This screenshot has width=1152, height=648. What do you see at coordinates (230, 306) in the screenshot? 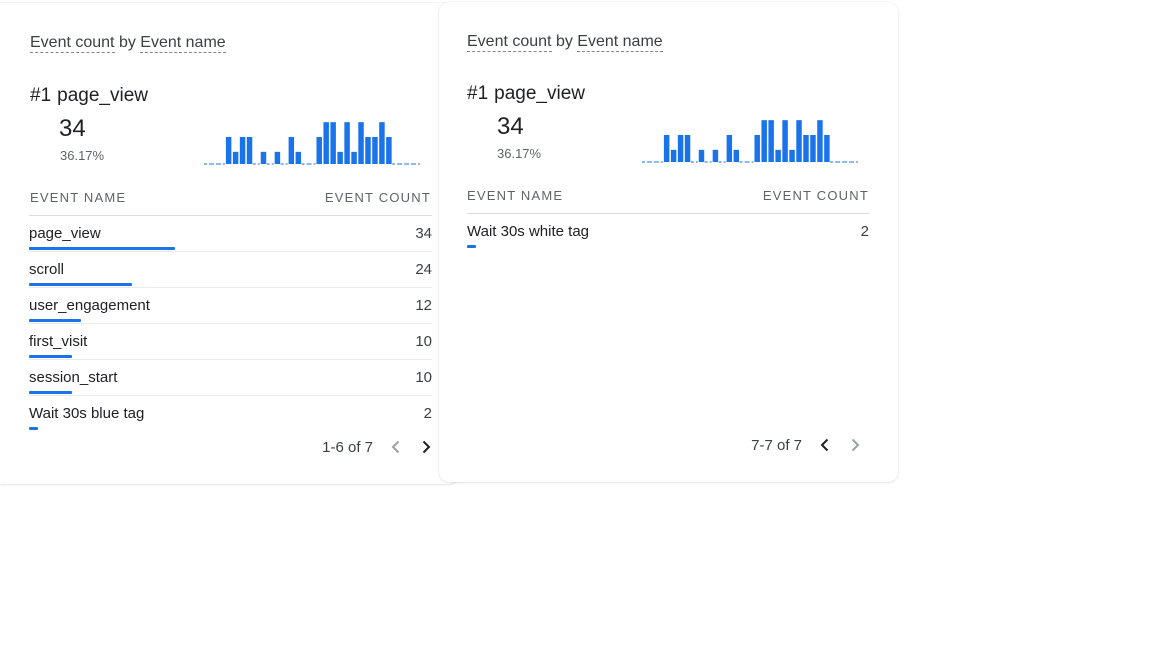
I see `table-row: user_engagement 12` at bounding box center [230, 306].